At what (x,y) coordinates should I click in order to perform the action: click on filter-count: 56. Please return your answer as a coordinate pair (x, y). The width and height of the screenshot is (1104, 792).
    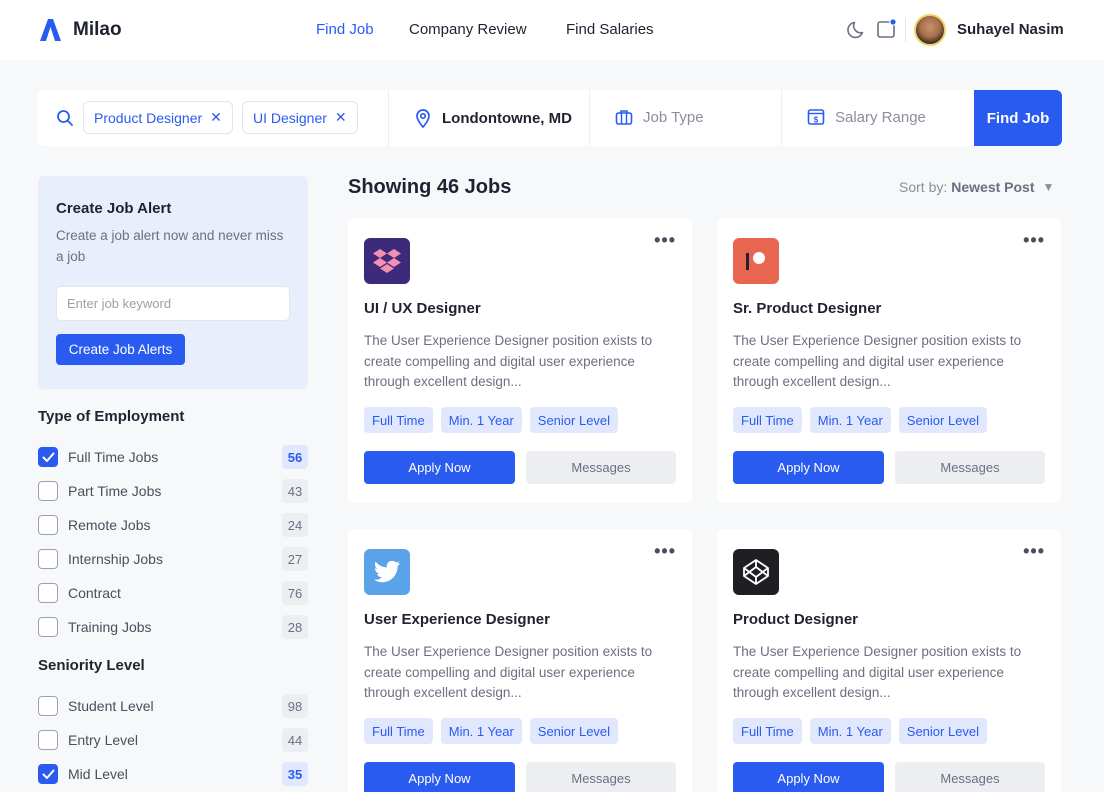
    Looking at the image, I should click on (295, 457).